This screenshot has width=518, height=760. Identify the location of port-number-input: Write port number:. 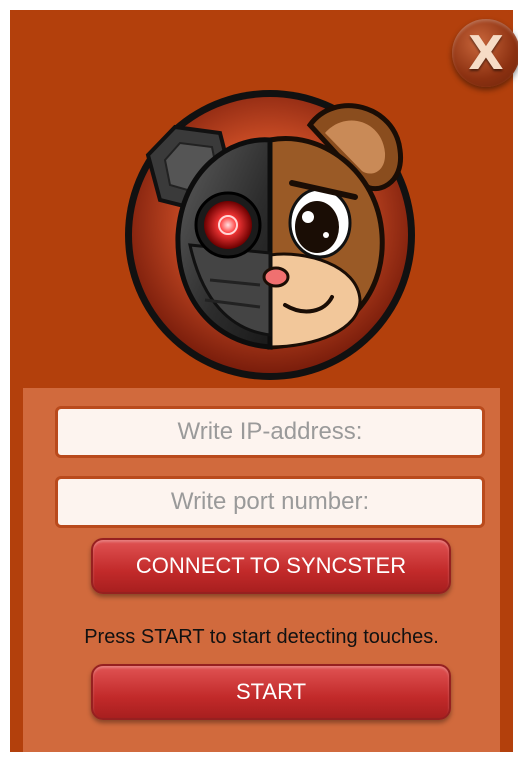
(270, 502).